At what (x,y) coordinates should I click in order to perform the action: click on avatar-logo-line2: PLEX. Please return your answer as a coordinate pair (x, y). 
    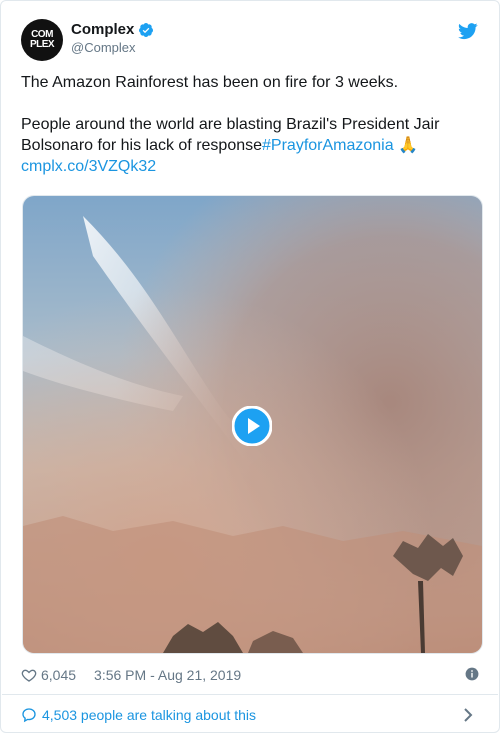
    Looking at the image, I should click on (42, 44).